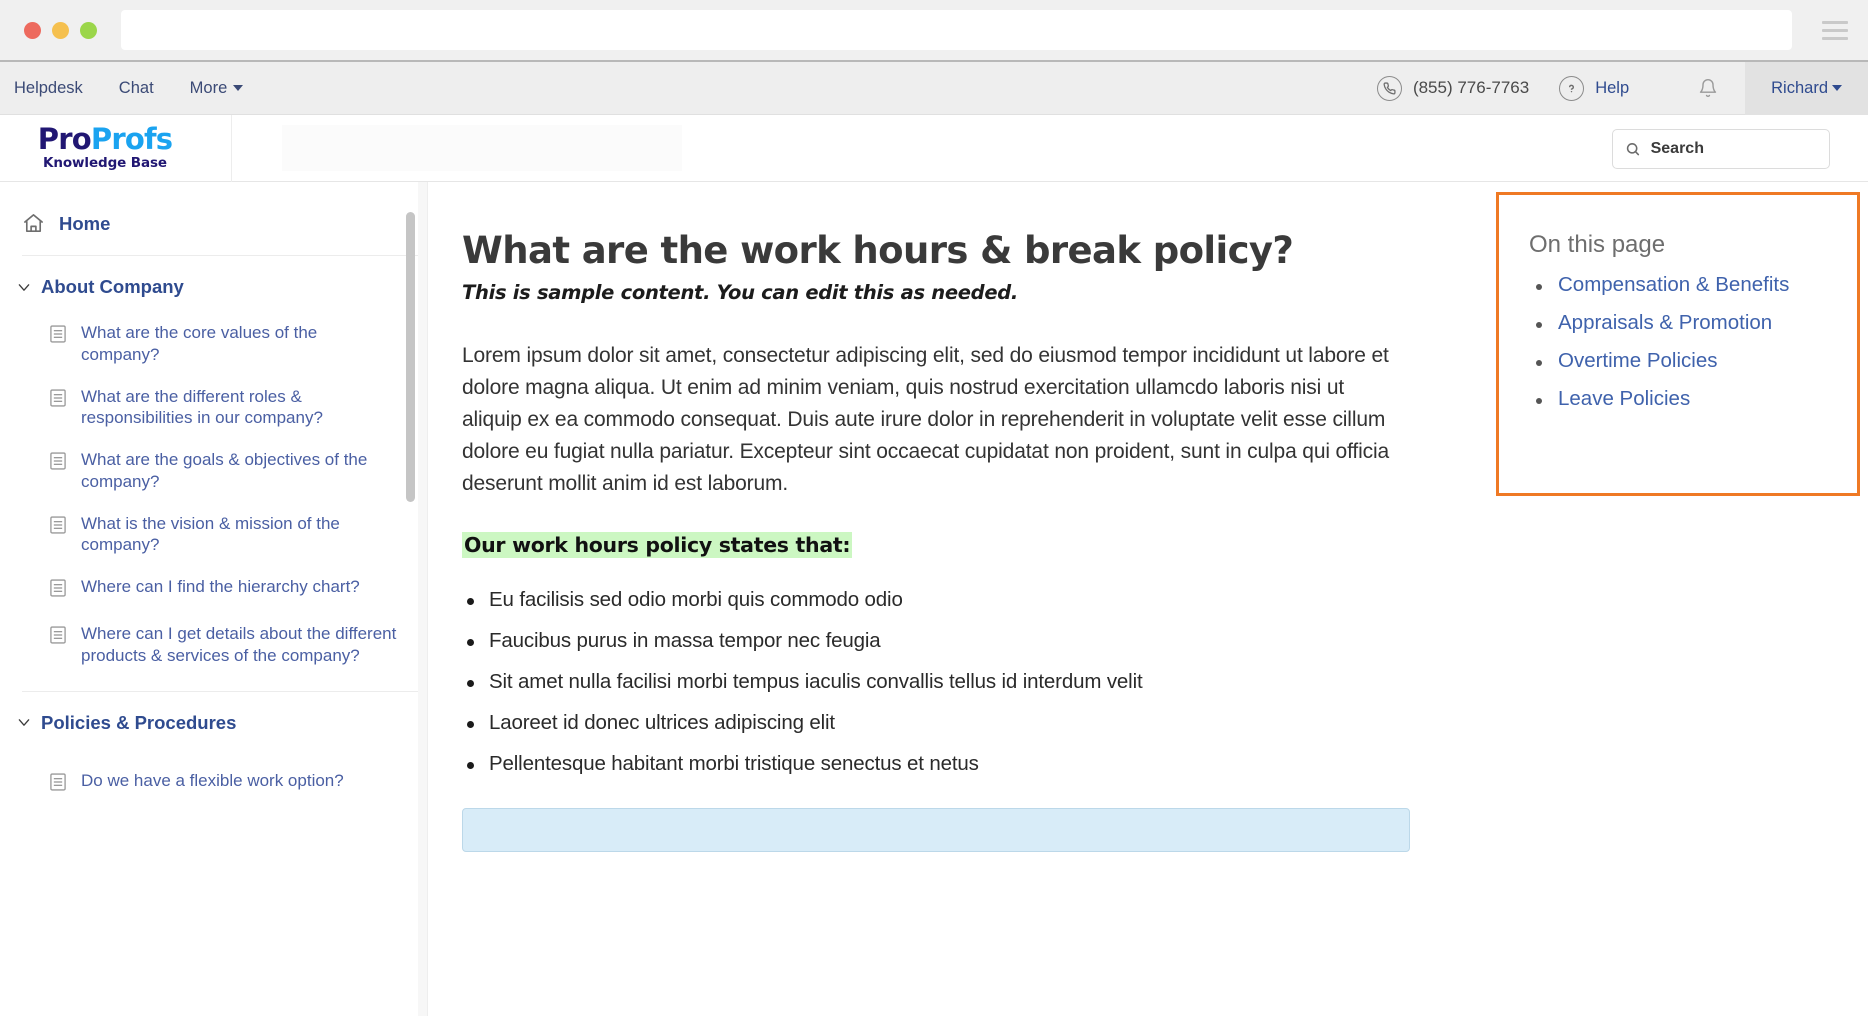 Image resolution: width=1868 pixels, height=1017 pixels. I want to click on logo-pro-text: Pro, so click(64, 139).